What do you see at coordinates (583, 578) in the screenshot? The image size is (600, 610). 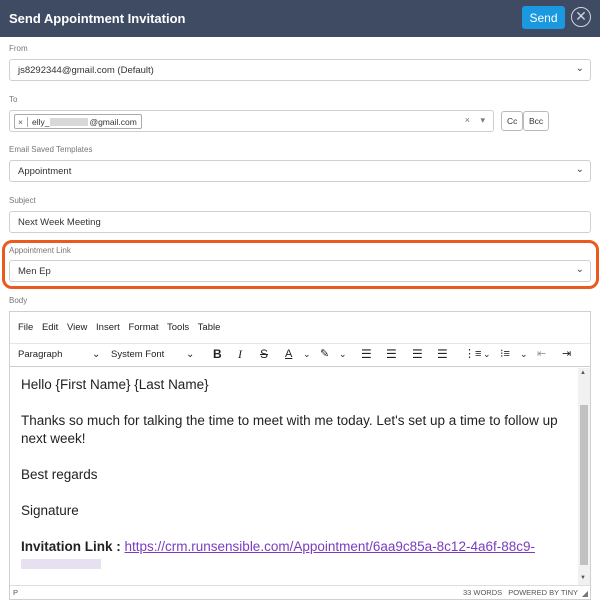 I see `scroll-down-icon: ▼` at bounding box center [583, 578].